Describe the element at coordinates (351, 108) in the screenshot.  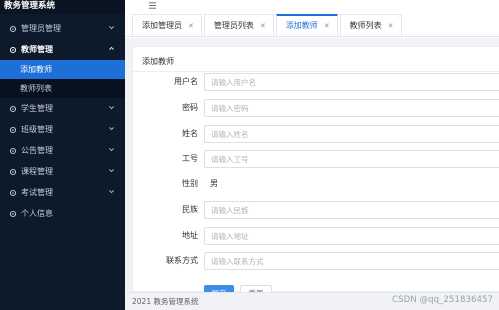
I see `password-input` at that location.